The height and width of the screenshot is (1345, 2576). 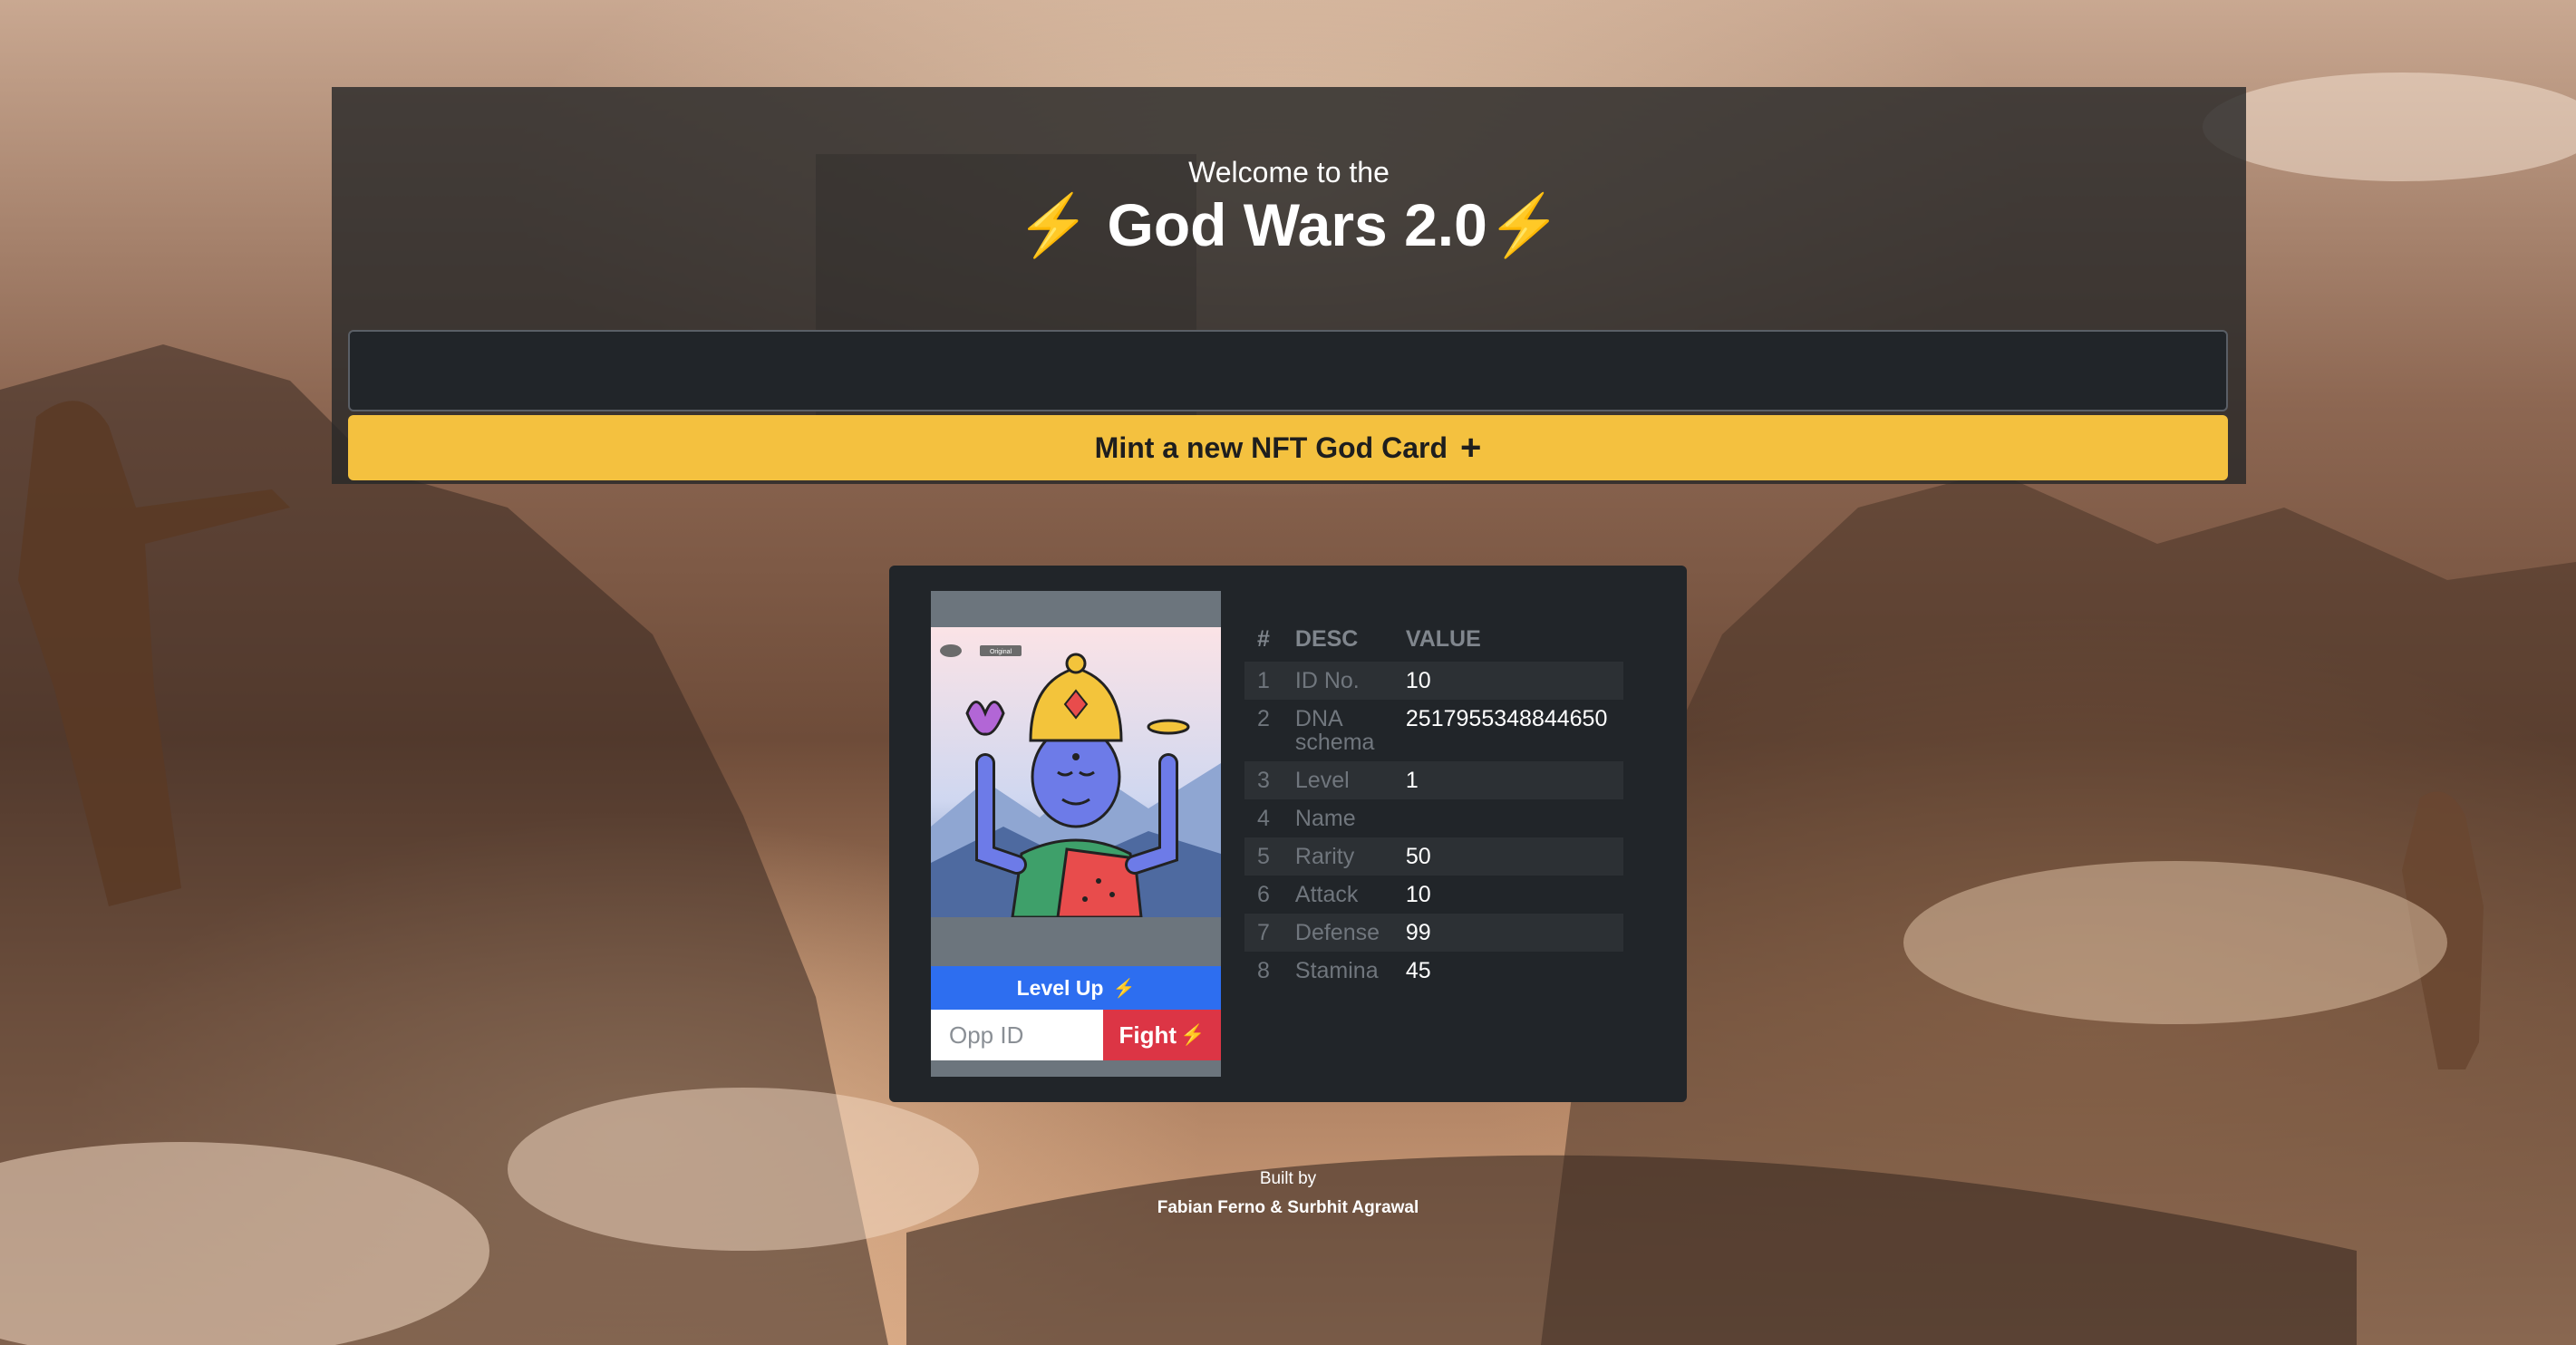 What do you see at coordinates (1327, 680) in the screenshot?
I see `row-desc: ID No.` at bounding box center [1327, 680].